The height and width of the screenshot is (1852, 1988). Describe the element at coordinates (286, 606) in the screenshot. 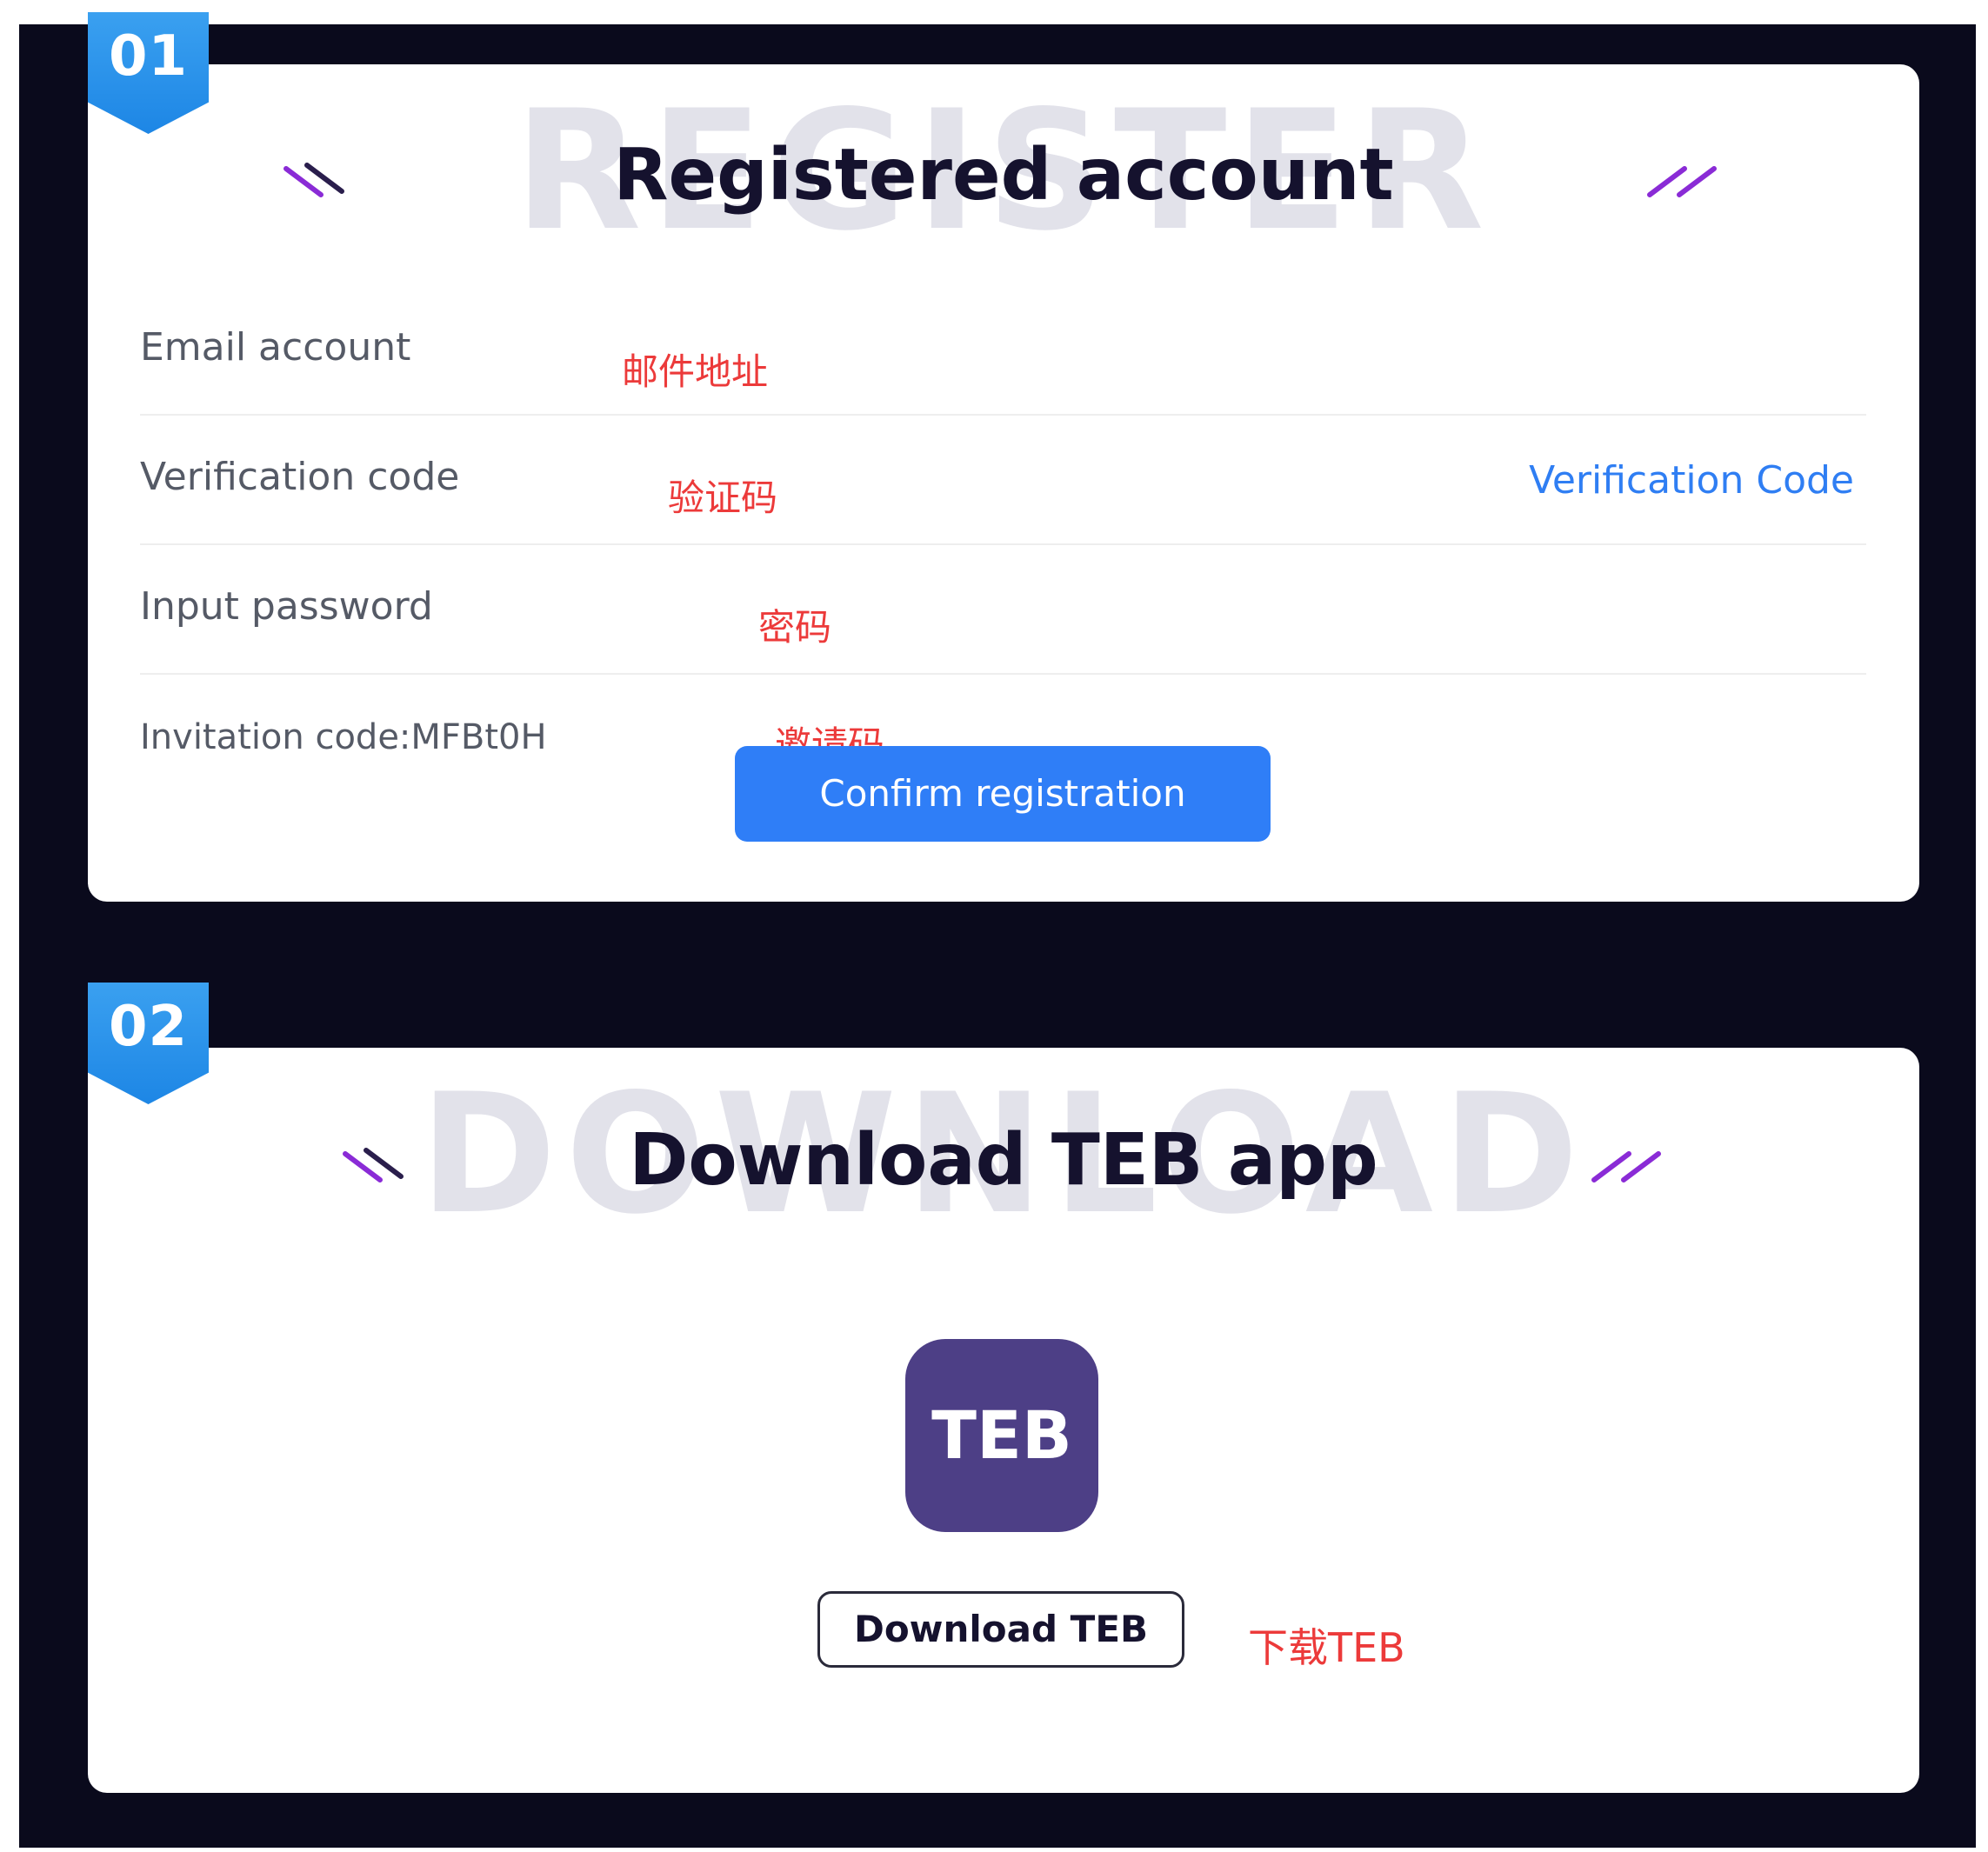

I see `password-placeholder: Input password` at that location.